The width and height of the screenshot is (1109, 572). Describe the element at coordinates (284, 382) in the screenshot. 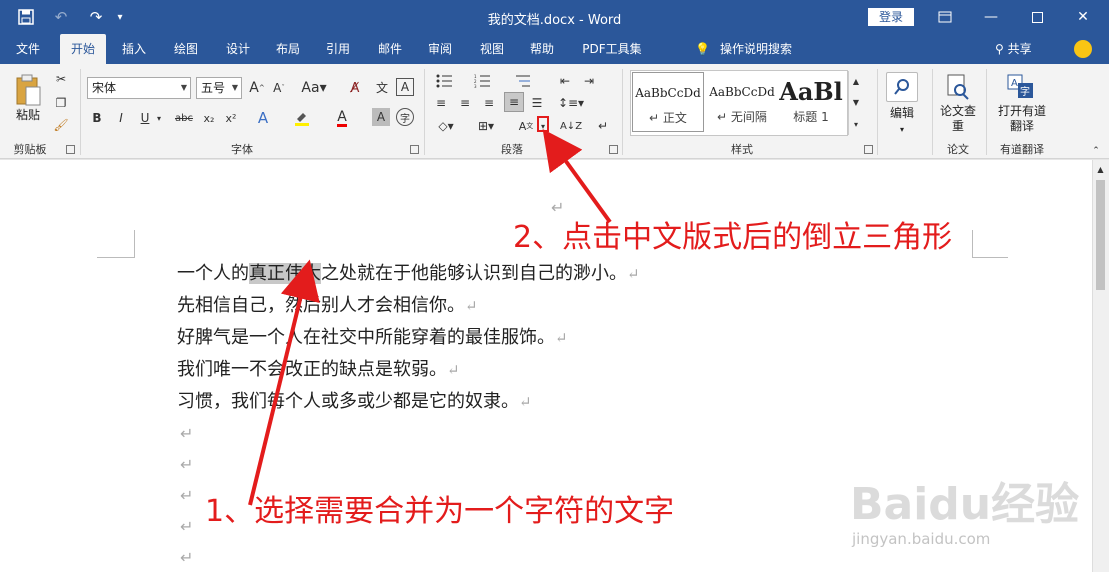

I see `arrow-to-selection` at that location.